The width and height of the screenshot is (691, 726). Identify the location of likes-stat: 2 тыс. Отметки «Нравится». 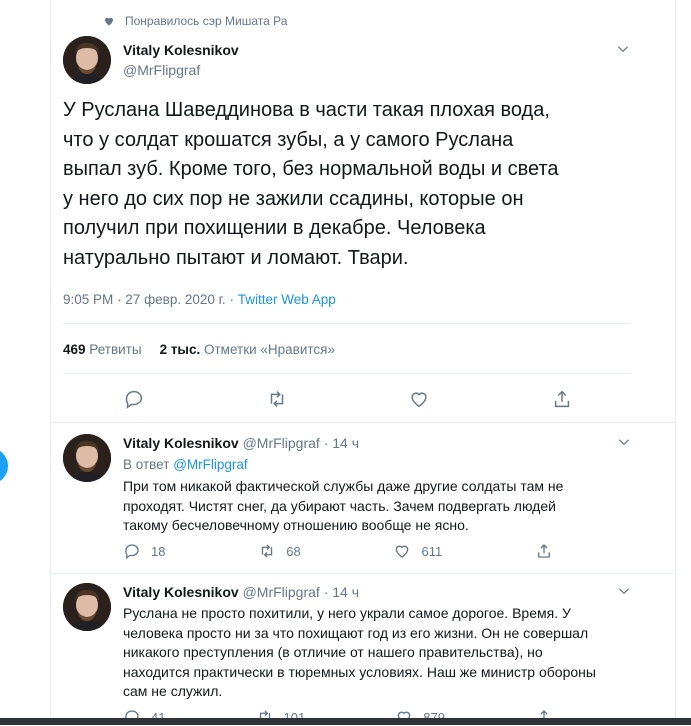
(247, 349).